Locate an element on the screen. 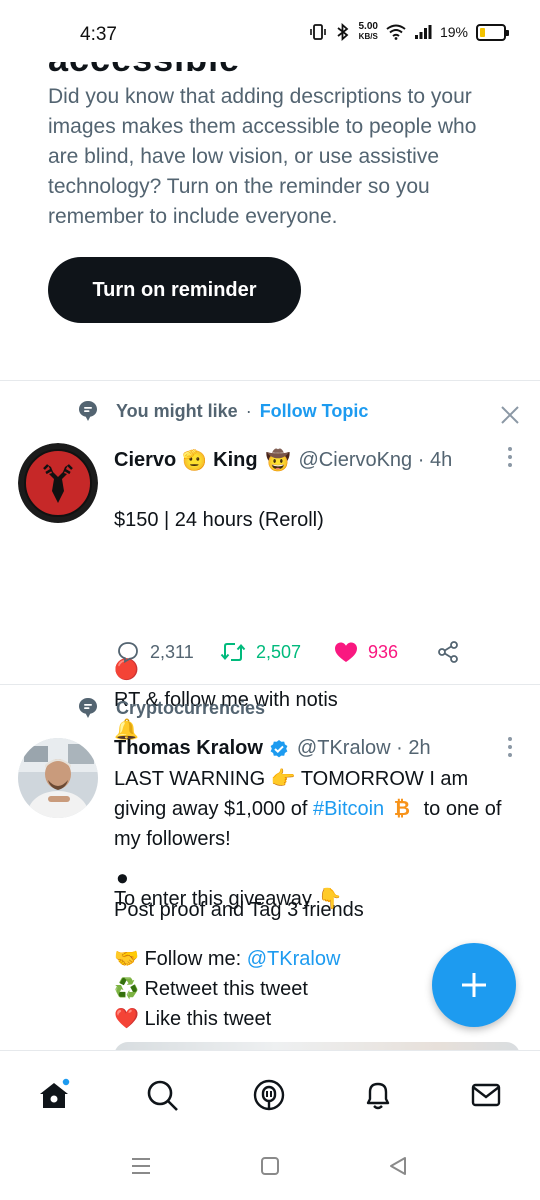 Image resolution: width=540 pixels, height=1200 pixels. speed-unit: KB/S is located at coordinates (368, 36).